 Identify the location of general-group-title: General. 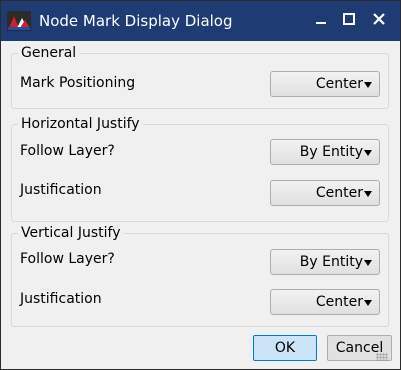
(49, 53).